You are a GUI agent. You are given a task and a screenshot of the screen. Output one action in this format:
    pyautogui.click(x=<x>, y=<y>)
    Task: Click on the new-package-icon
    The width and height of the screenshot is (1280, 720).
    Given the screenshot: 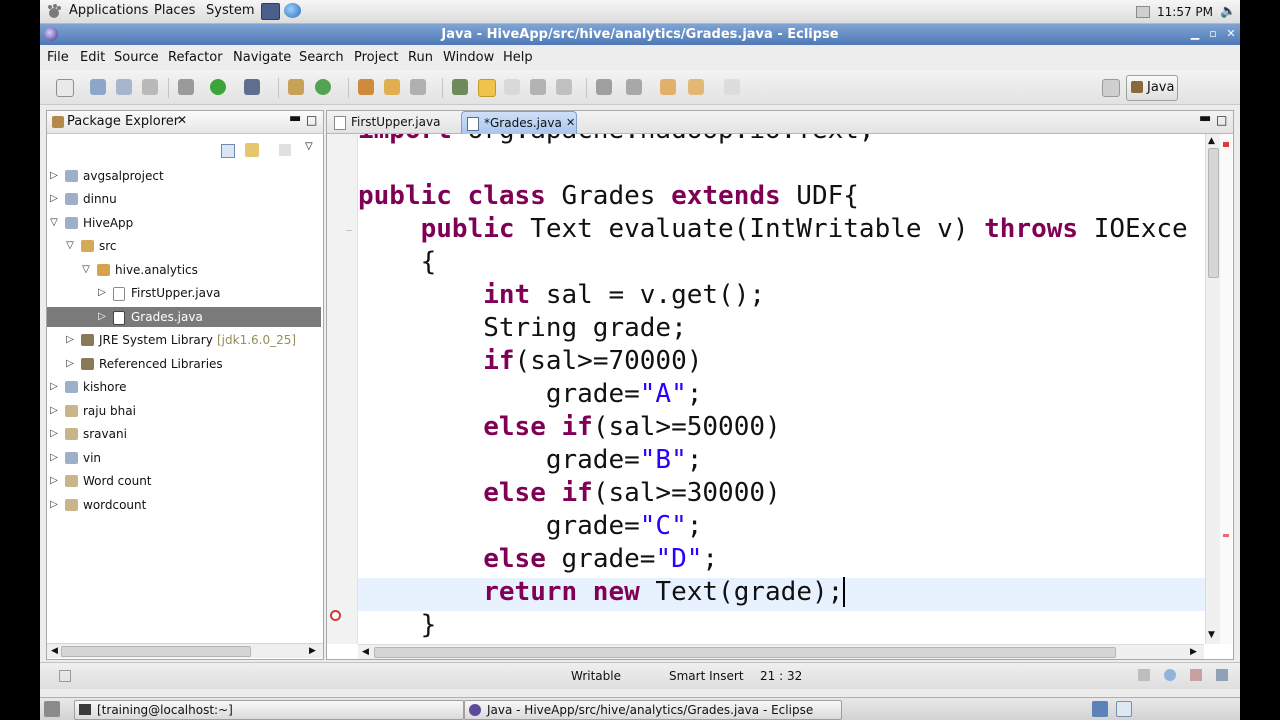 What is the action you would take?
    pyautogui.click(x=296, y=87)
    